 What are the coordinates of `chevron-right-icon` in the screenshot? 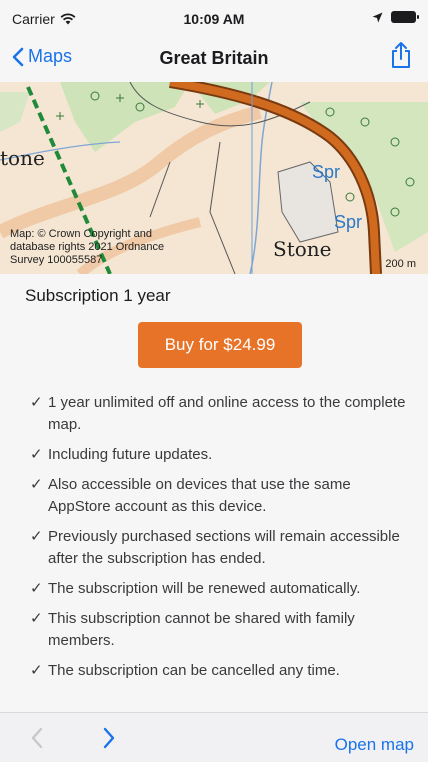 It's located at (109, 738).